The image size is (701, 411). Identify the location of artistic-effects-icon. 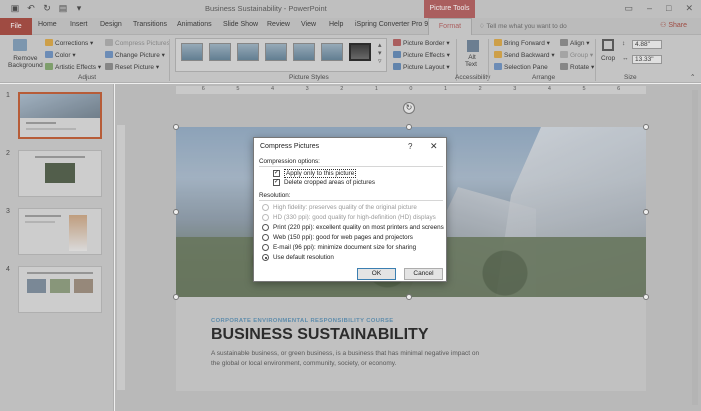
(49, 66).